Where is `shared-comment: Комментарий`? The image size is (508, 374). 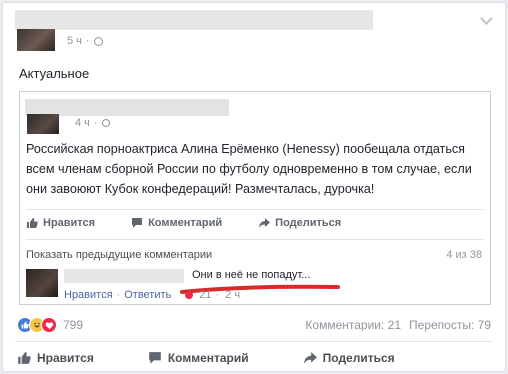 shared-comment: Комментарий is located at coordinates (176, 223).